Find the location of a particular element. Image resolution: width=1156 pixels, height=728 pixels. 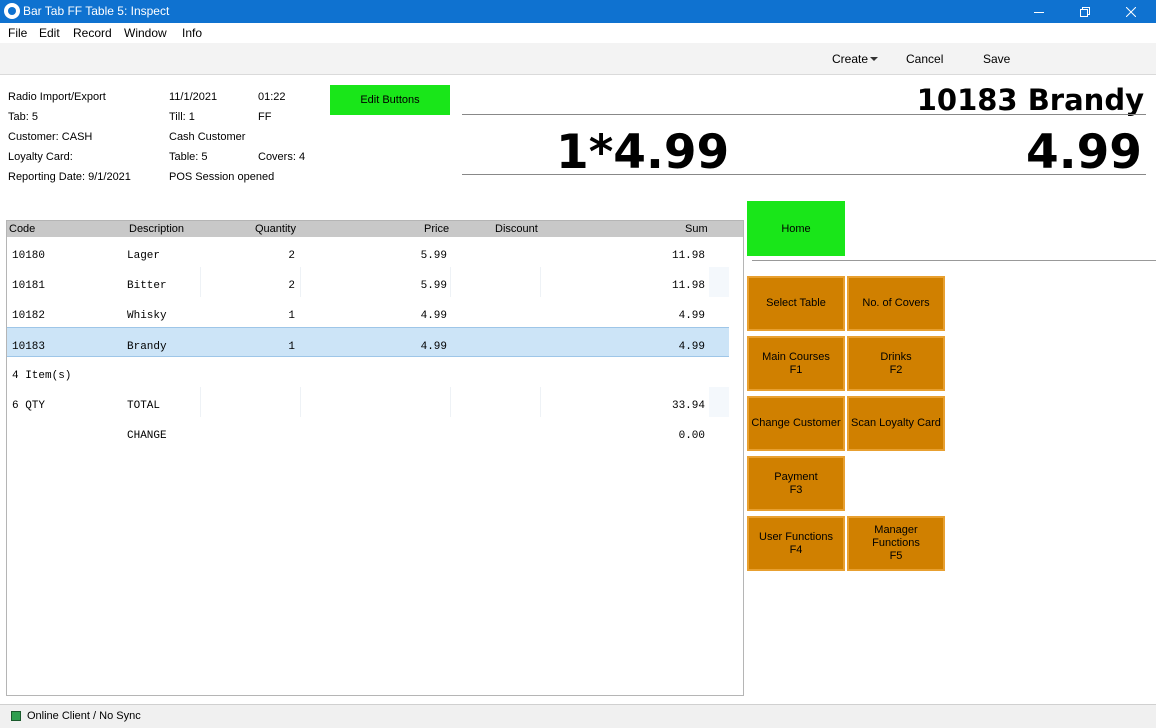

minimize-button is located at coordinates (1039, 11).